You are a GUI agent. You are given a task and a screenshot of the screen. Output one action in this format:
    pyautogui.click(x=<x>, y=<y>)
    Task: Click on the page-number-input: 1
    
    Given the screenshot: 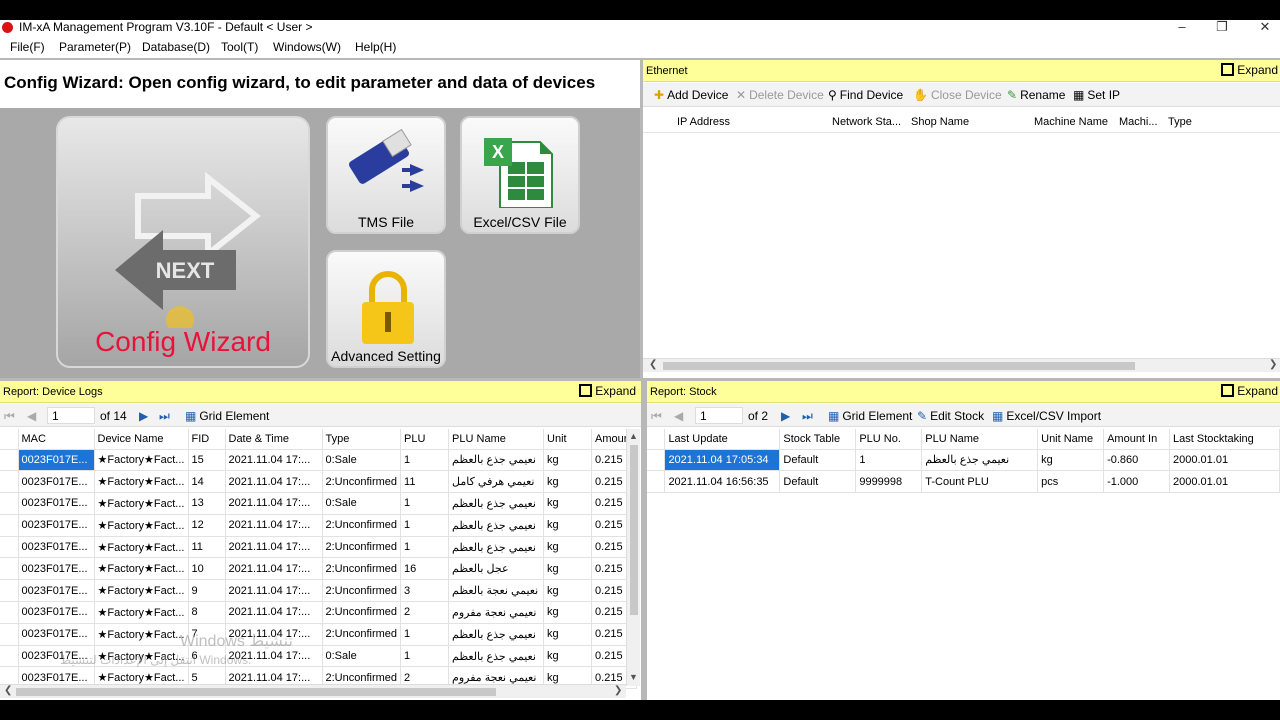 What is the action you would take?
    pyautogui.click(x=71, y=415)
    